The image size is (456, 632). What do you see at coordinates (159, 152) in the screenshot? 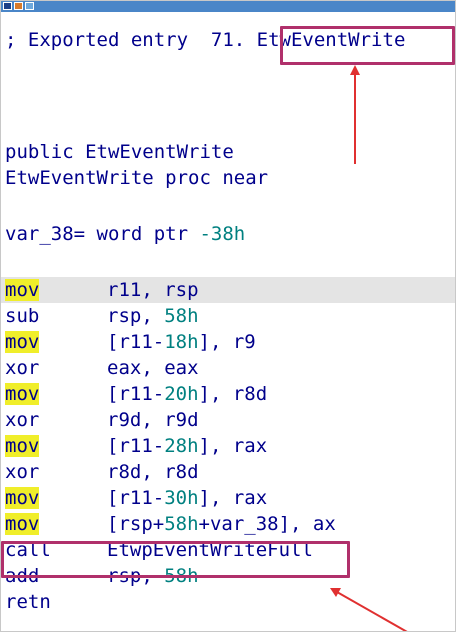
I see `public-symbol: EtwEventWrite` at bounding box center [159, 152].